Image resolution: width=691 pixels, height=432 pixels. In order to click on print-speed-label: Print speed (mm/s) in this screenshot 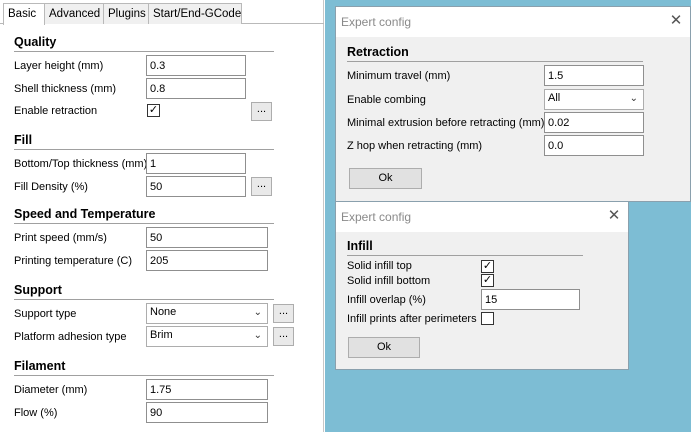, I will do `click(60, 238)`.